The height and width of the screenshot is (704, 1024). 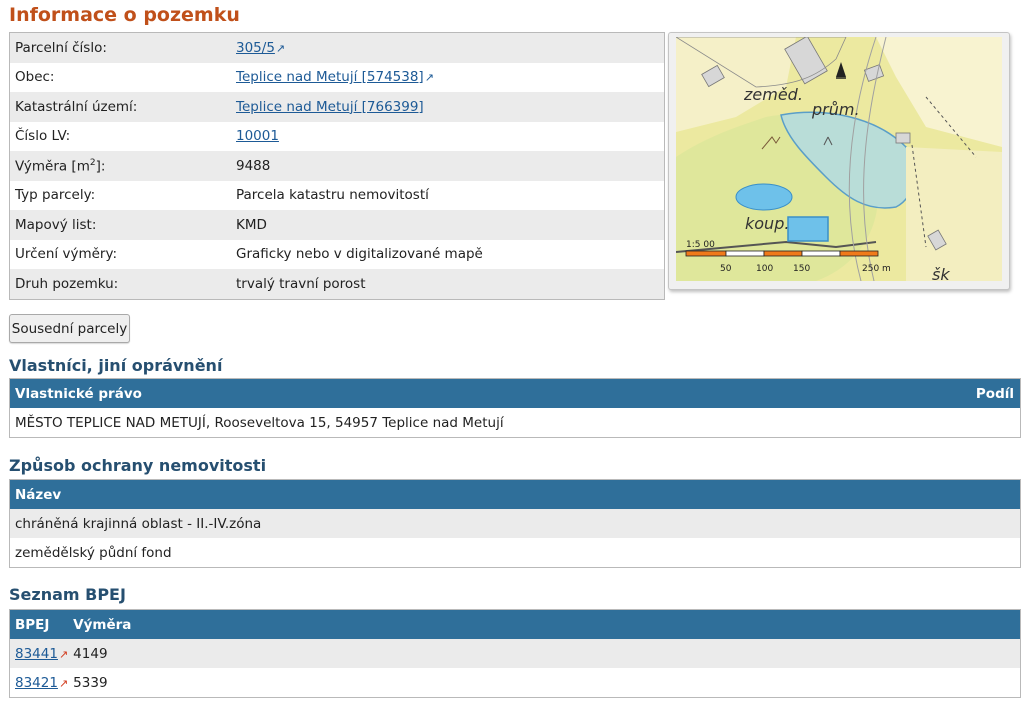 What do you see at coordinates (120, 195) in the screenshot?
I see `info-label: Typ parcely:` at bounding box center [120, 195].